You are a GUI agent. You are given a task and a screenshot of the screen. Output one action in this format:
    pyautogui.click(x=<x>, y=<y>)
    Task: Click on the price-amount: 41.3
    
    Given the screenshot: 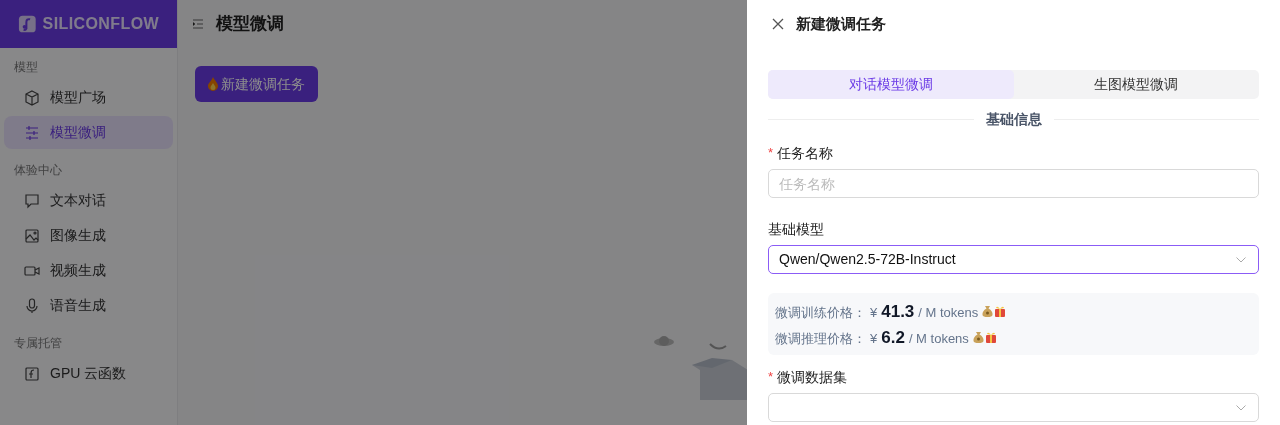 What is the action you would take?
    pyautogui.click(x=898, y=312)
    